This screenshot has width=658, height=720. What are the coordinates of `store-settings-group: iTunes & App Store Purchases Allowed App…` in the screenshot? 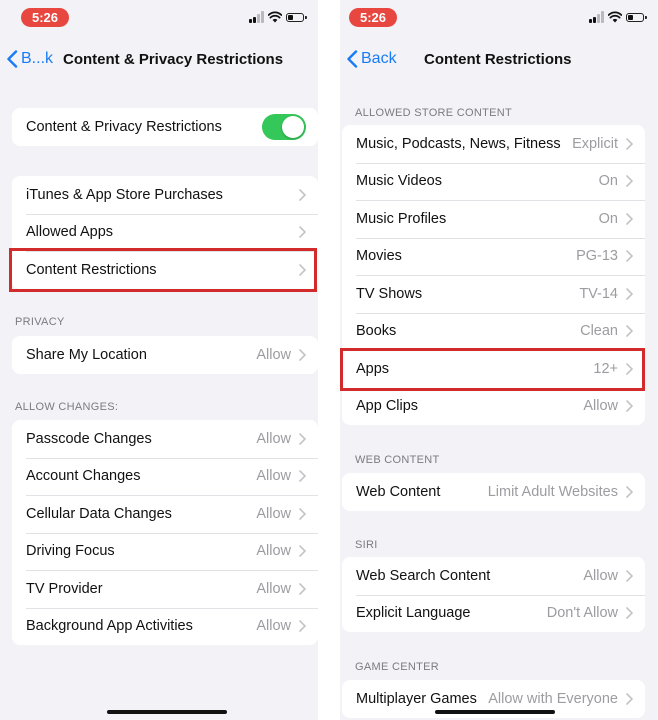 It's located at (165, 232).